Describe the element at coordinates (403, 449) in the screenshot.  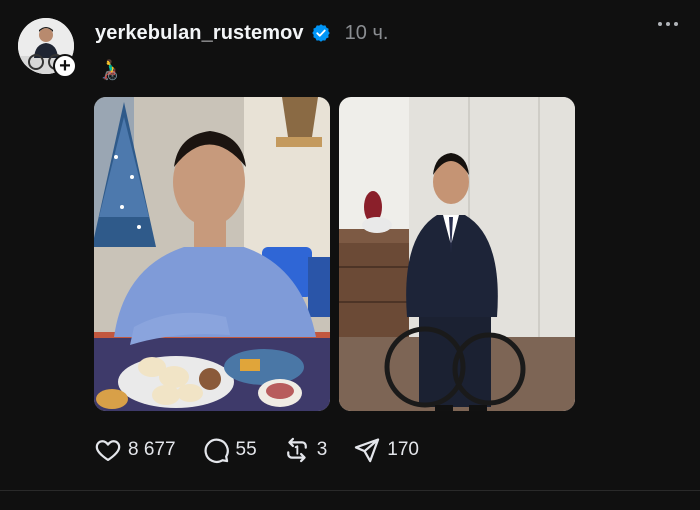
I see `share-count: 170` at that location.